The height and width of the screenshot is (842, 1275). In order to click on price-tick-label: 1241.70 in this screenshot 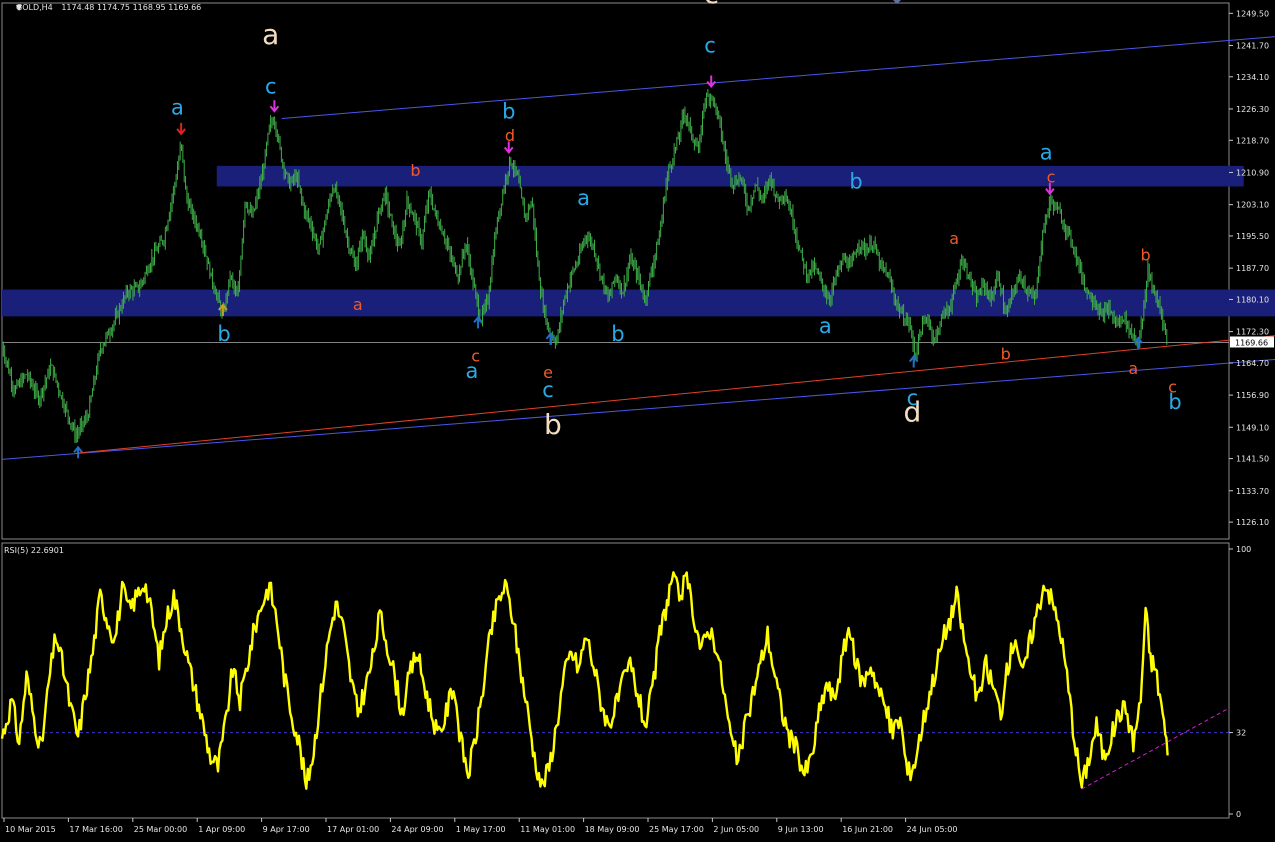, I will do `click(1252, 45)`.